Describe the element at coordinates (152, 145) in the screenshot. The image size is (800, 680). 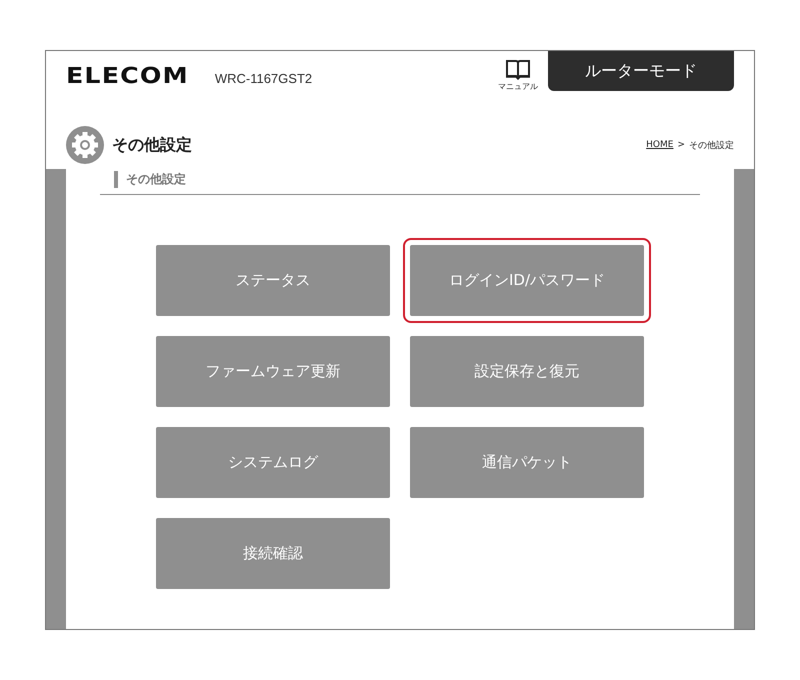
I see `page-title: その他設定` at that location.